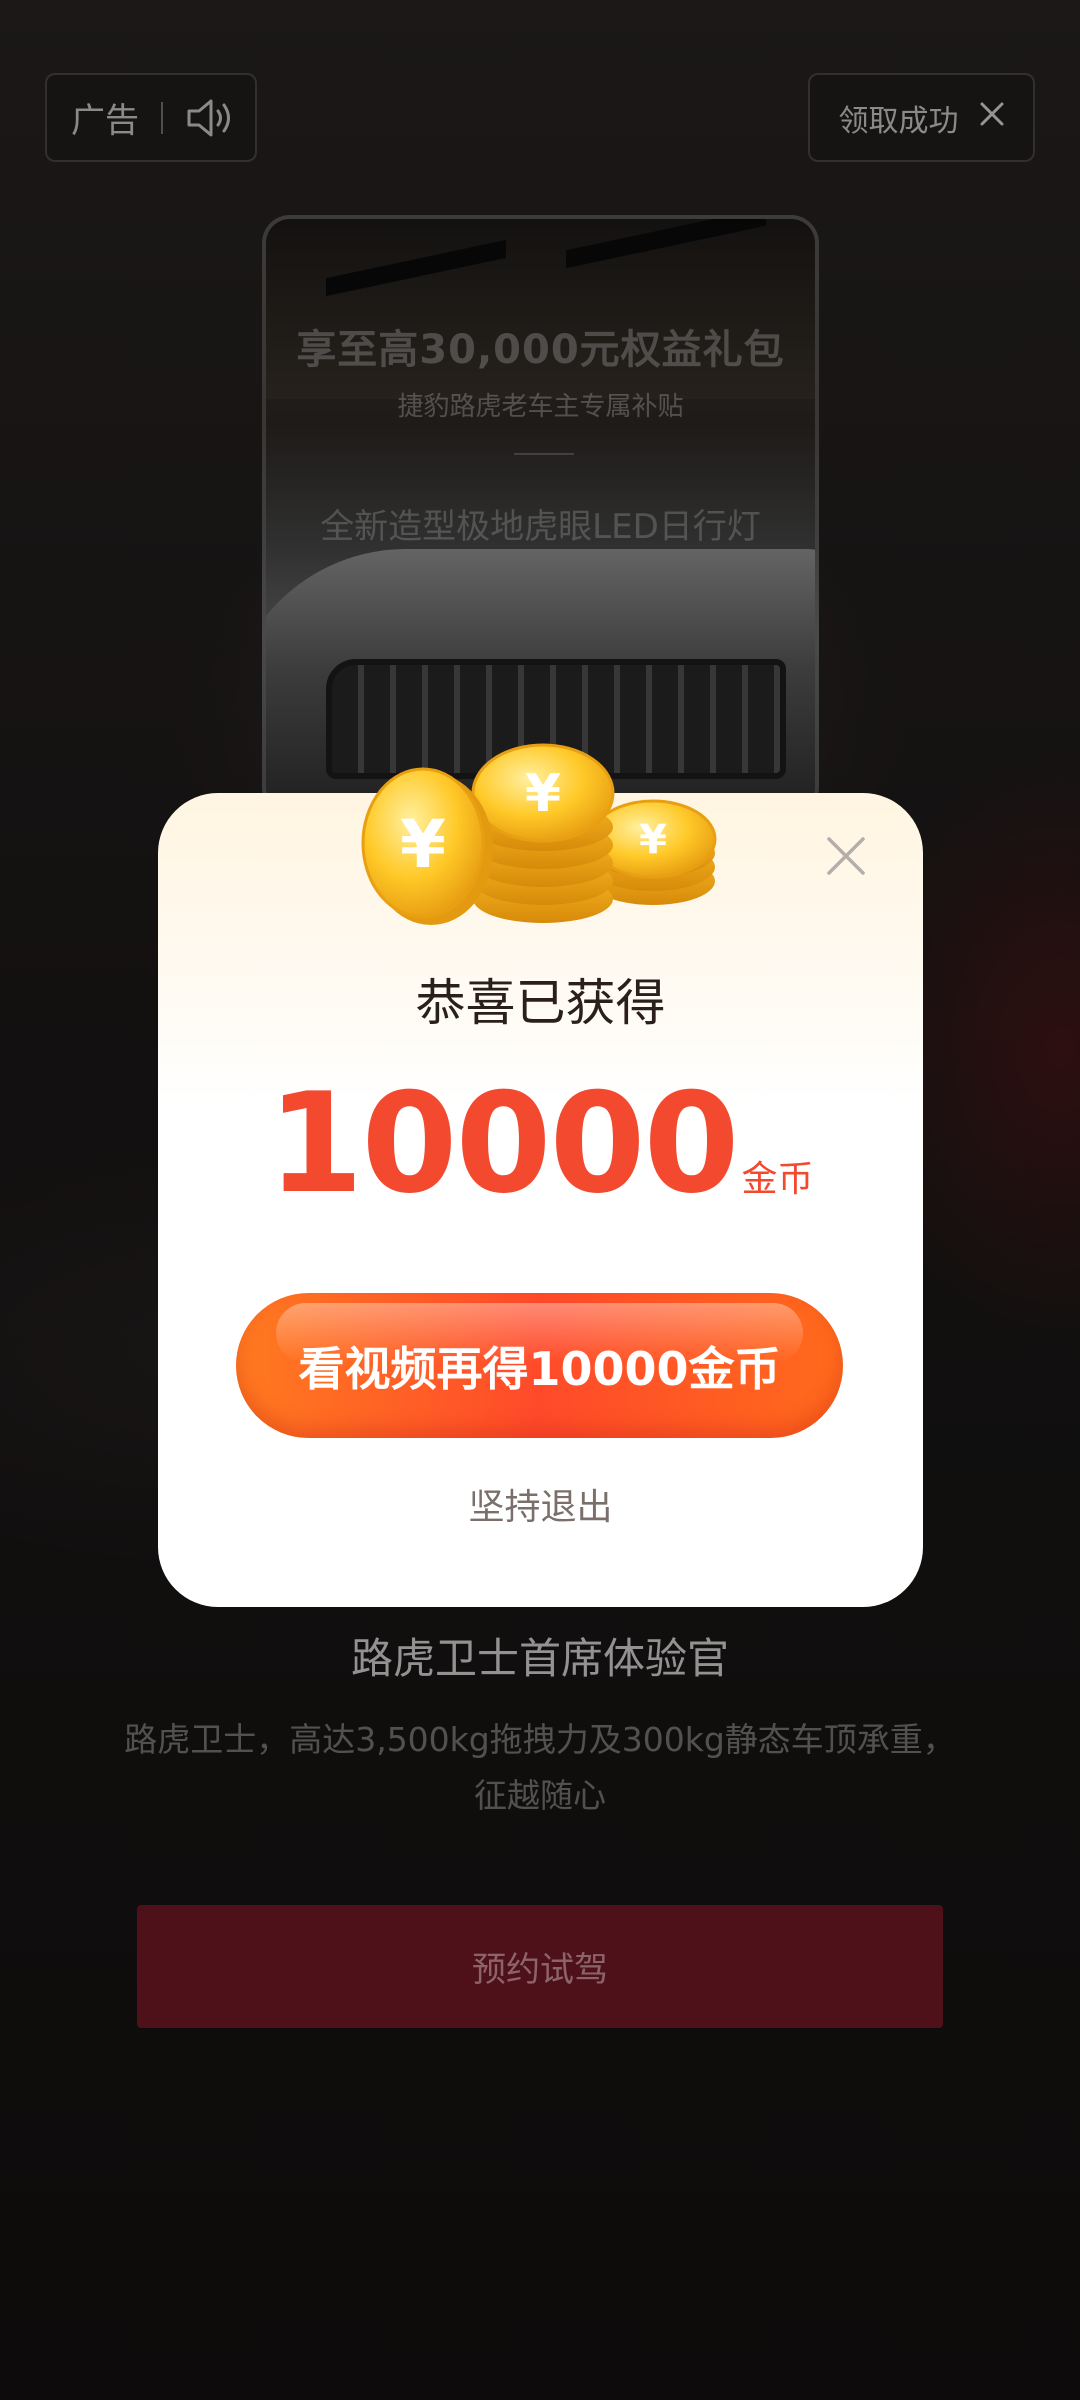 The height and width of the screenshot is (2400, 1080). Describe the element at coordinates (540, 1003) in the screenshot. I see `modal-title: 恭喜已获得` at that location.